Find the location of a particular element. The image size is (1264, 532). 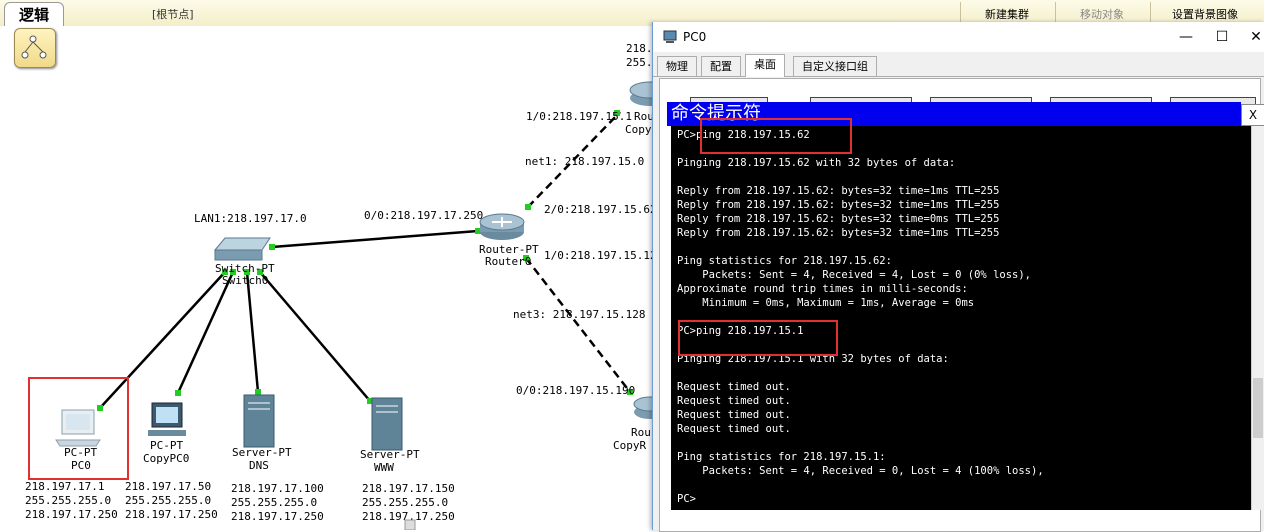

www-mask: 255.255.255.0 is located at coordinates (405, 502).